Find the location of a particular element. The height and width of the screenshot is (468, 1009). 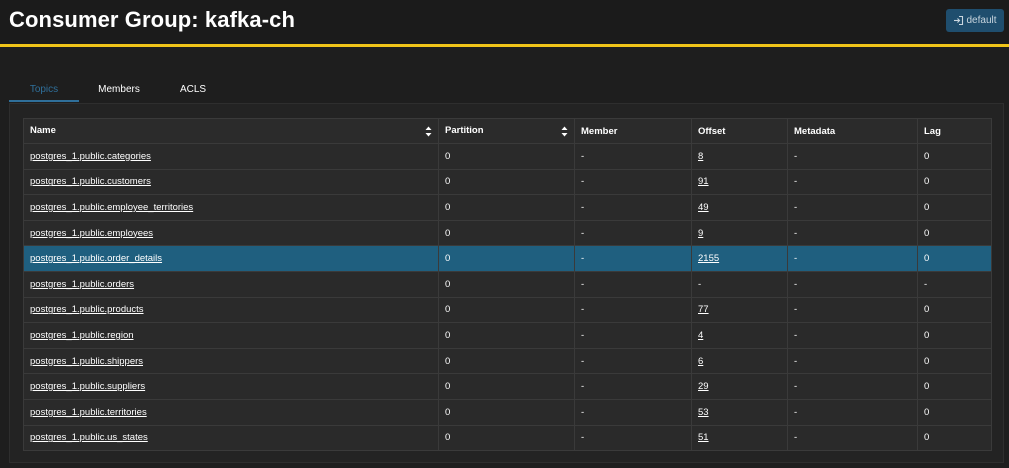

tab-members: Members is located at coordinates (119, 90).